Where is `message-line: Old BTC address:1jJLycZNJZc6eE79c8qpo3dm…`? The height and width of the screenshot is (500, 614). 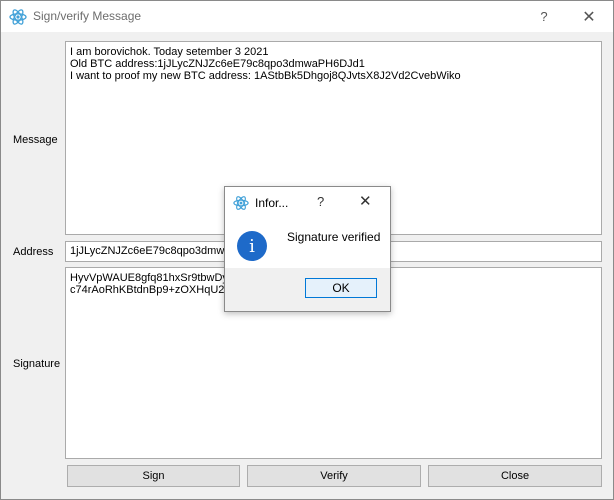
message-line: Old BTC address:1jJLycZNJZc6eE79c8qpo3dm… is located at coordinates (217, 64).